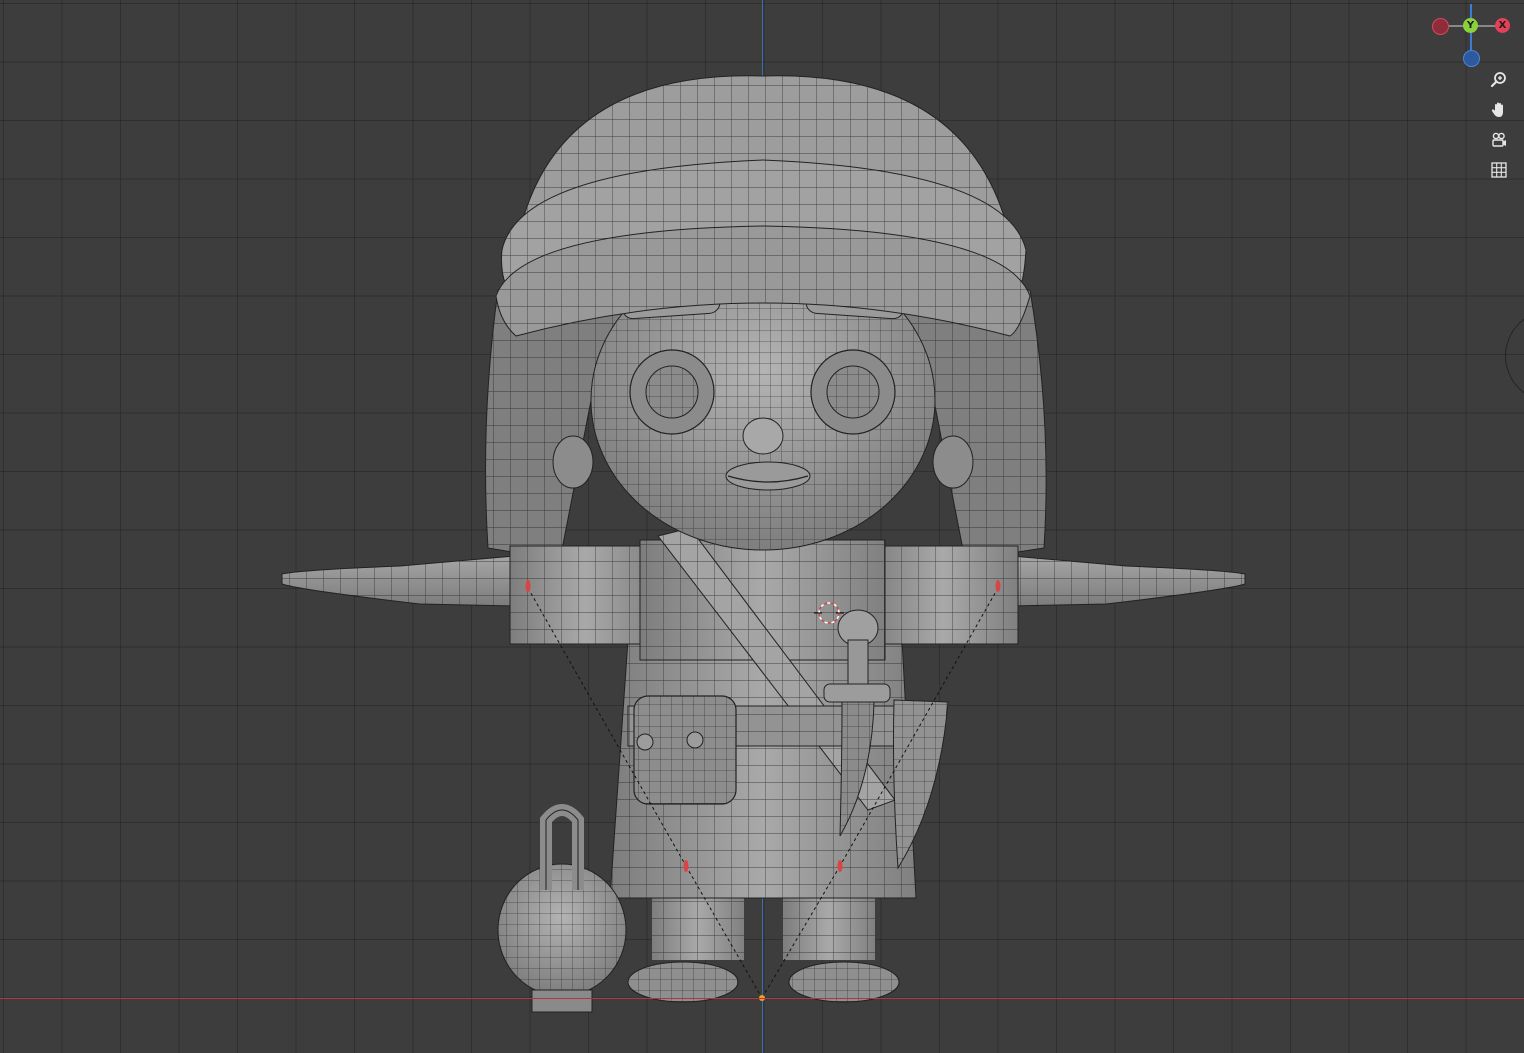 This screenshot has height=1053, width=1524. Describe the element at coordinates (1502, 25) in the screenshot. I see `gizmo-x-axis-ball: X` at that location.